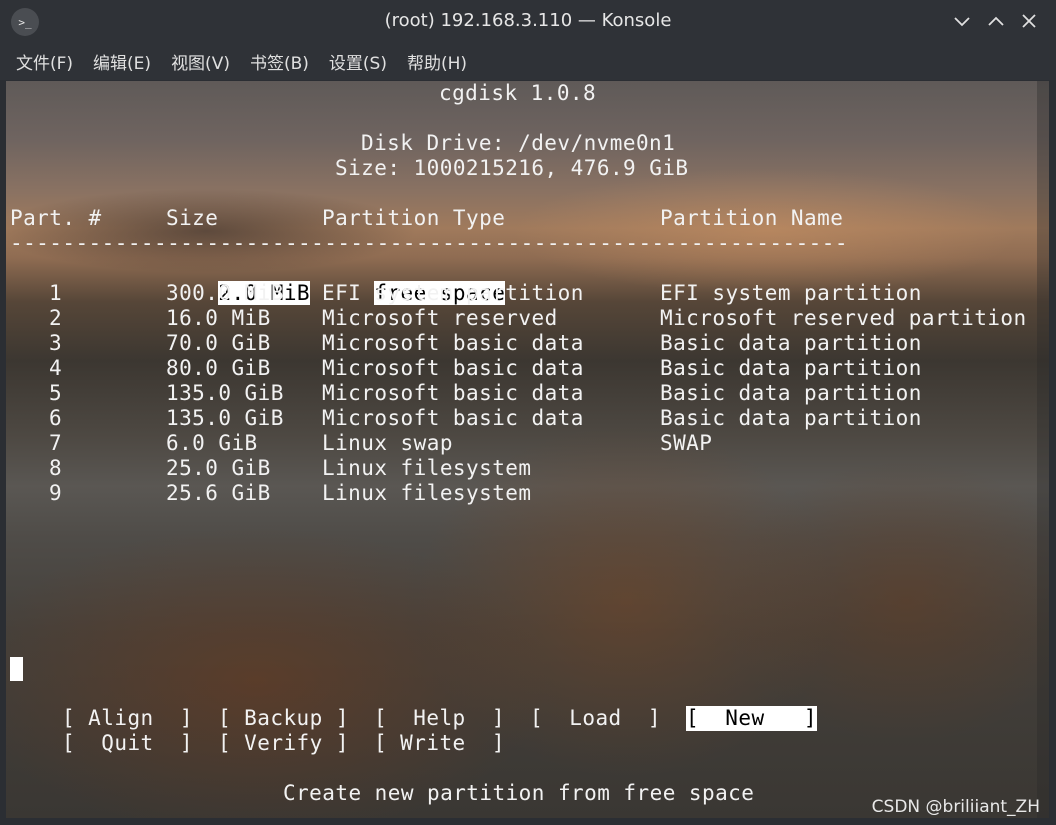  What do you see at coordinates (440, 318) in the screenshot?
I see `partition-type: Microsoft reserved` at bounding box center [440, 318].